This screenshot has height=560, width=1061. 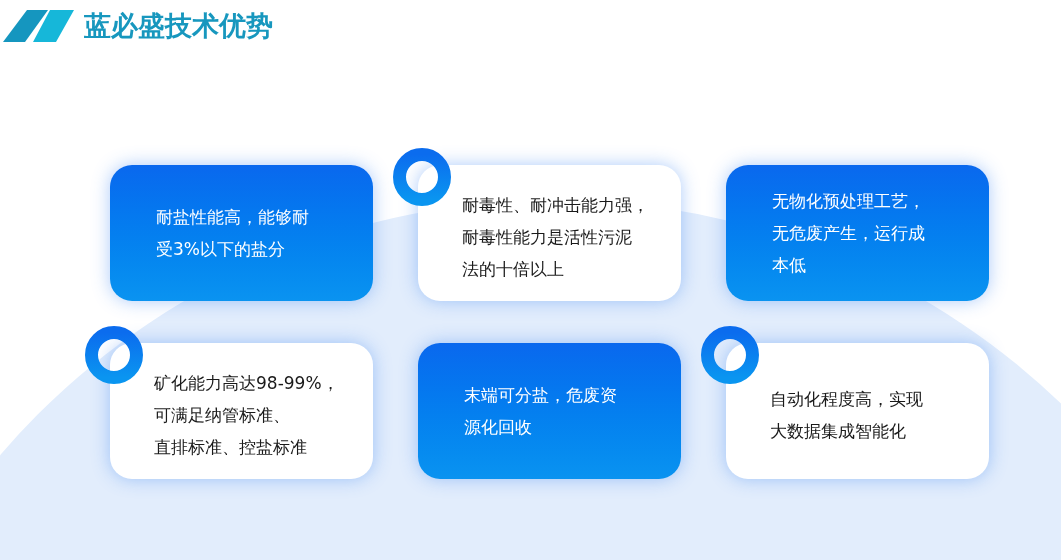 I want to click on card-text: 耐盐性能高，能够耐 受3%以下的盐分, so click(x=232, y=233).